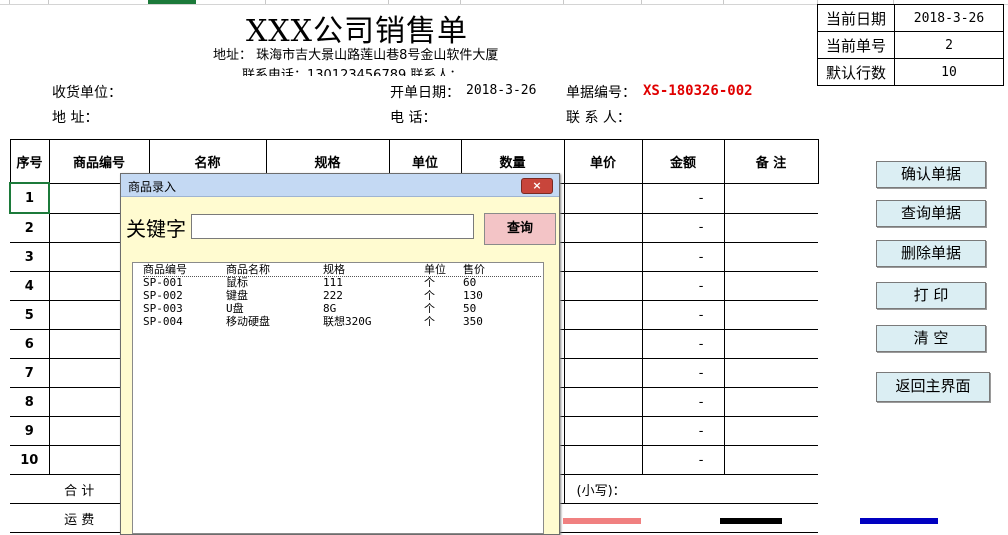 This screenshot has width=1008, height=535. I want to click on list-header-price: 售价, so click(474, 269).